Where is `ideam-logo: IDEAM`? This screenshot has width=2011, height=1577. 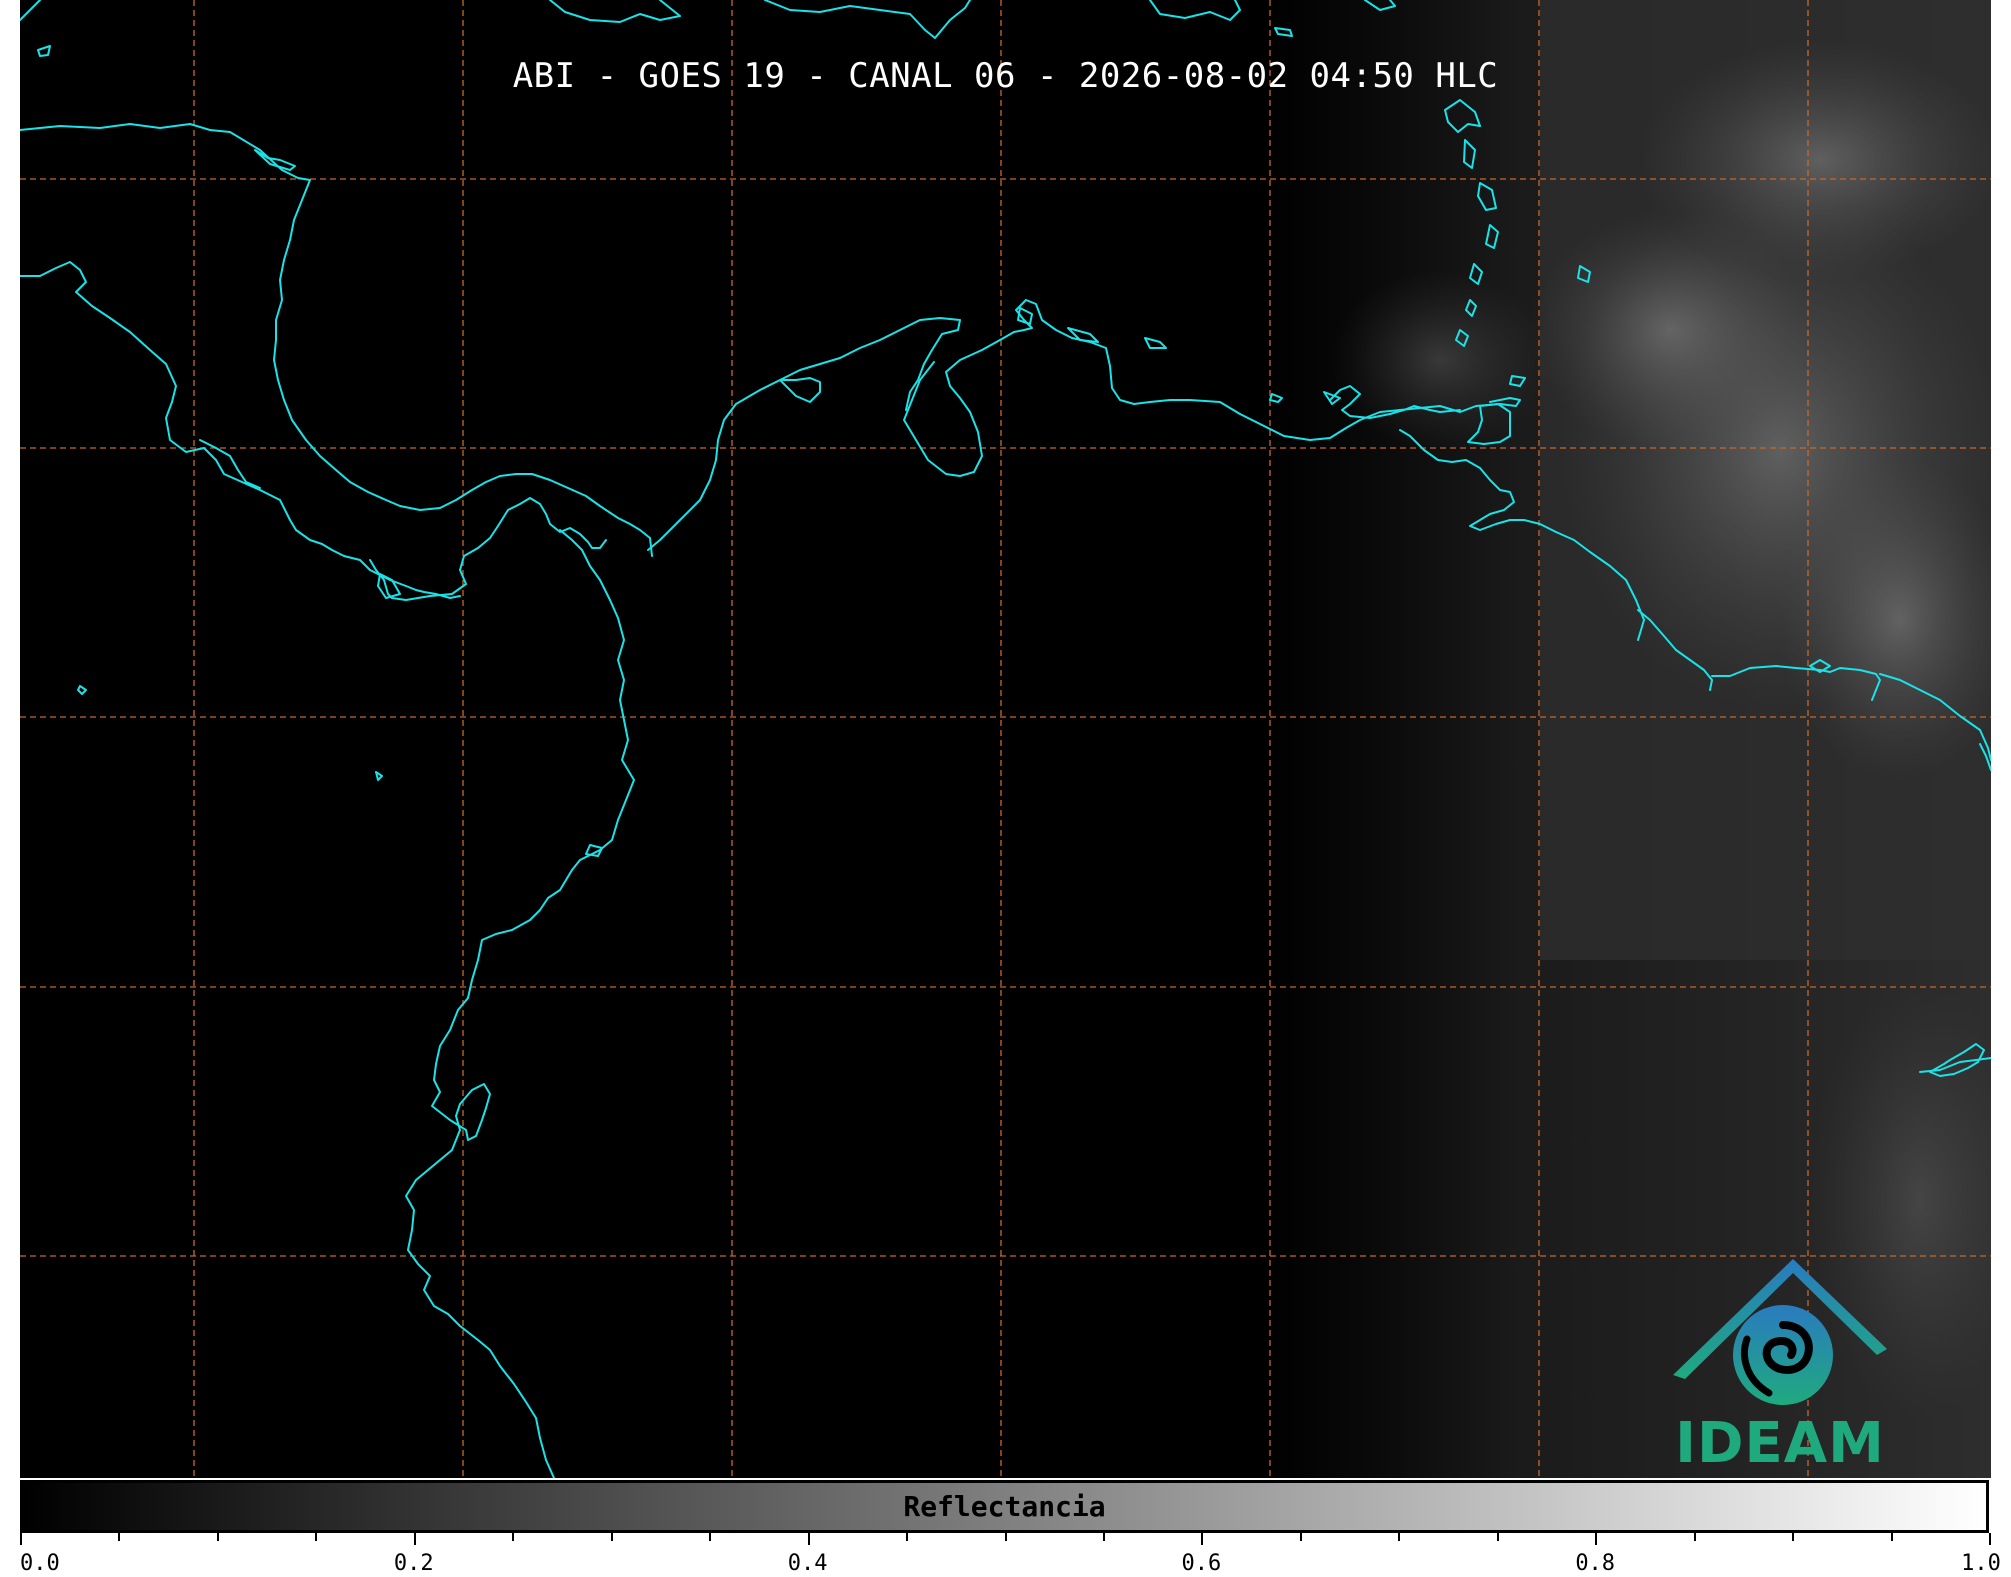
ideam-logo: IDEAM is located at coordinates (1780, 1365).